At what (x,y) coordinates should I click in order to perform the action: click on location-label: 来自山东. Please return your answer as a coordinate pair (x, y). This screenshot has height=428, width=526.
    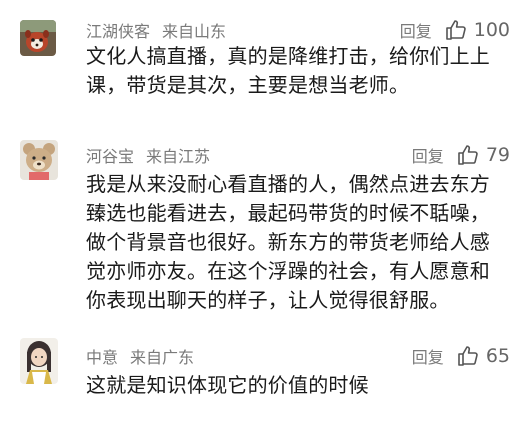
    Looking at the image, I should click on (194, 31).